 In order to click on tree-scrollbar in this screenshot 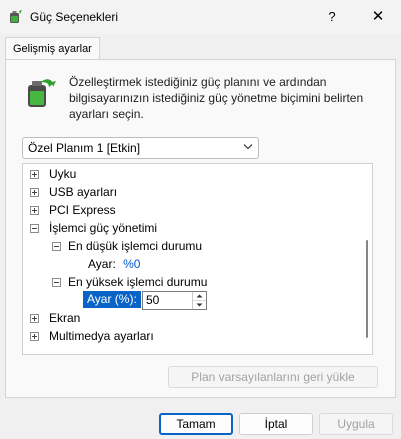, I will do `click(367, 259)`.